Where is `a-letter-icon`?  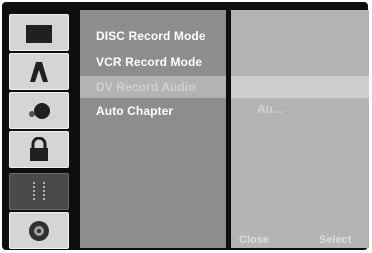
a-letter-icon is located at coordinates (39, 71).